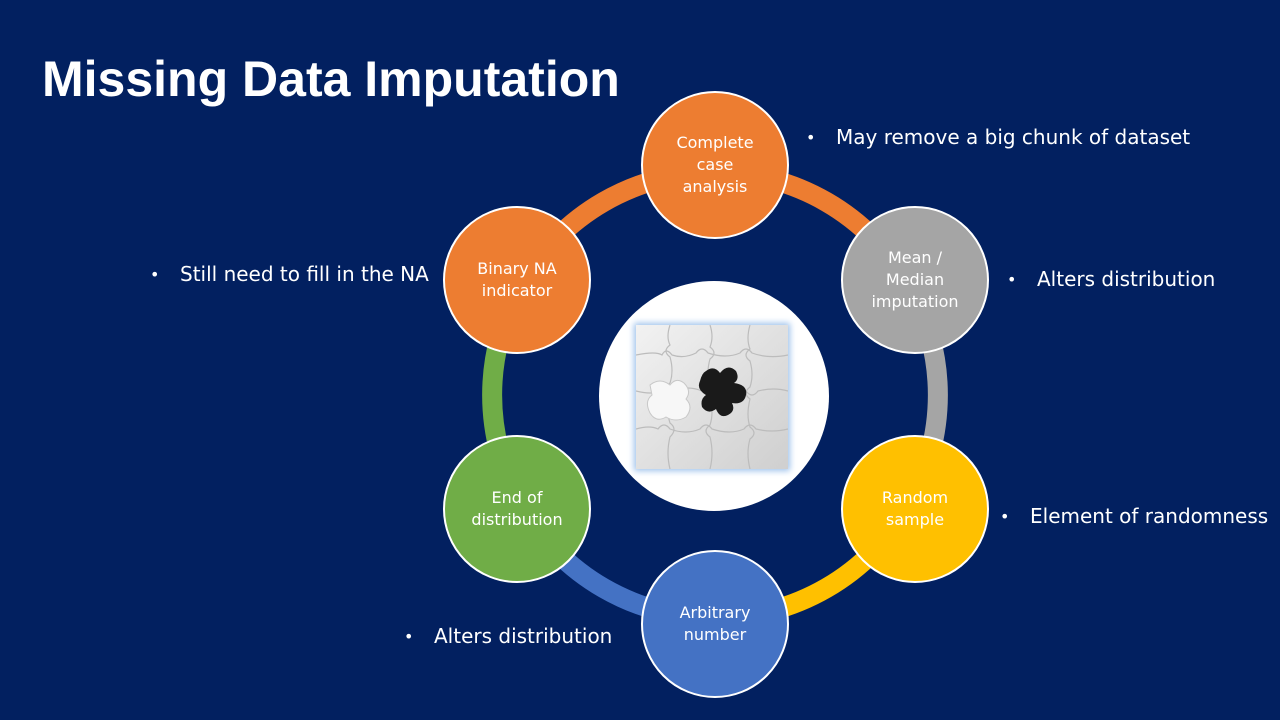  Describe the element at coordinates (715, 165) in the screenshot. I see `node-complete-case: Complete case analysis` at that location.